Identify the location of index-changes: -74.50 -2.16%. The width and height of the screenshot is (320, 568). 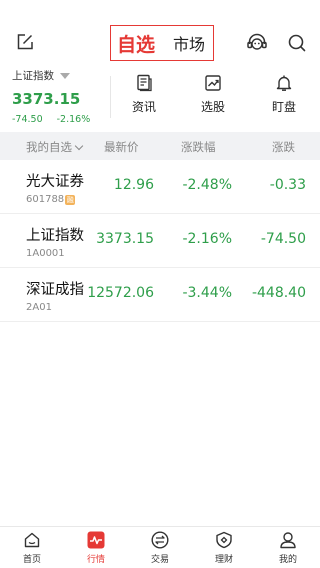
(60, 119).